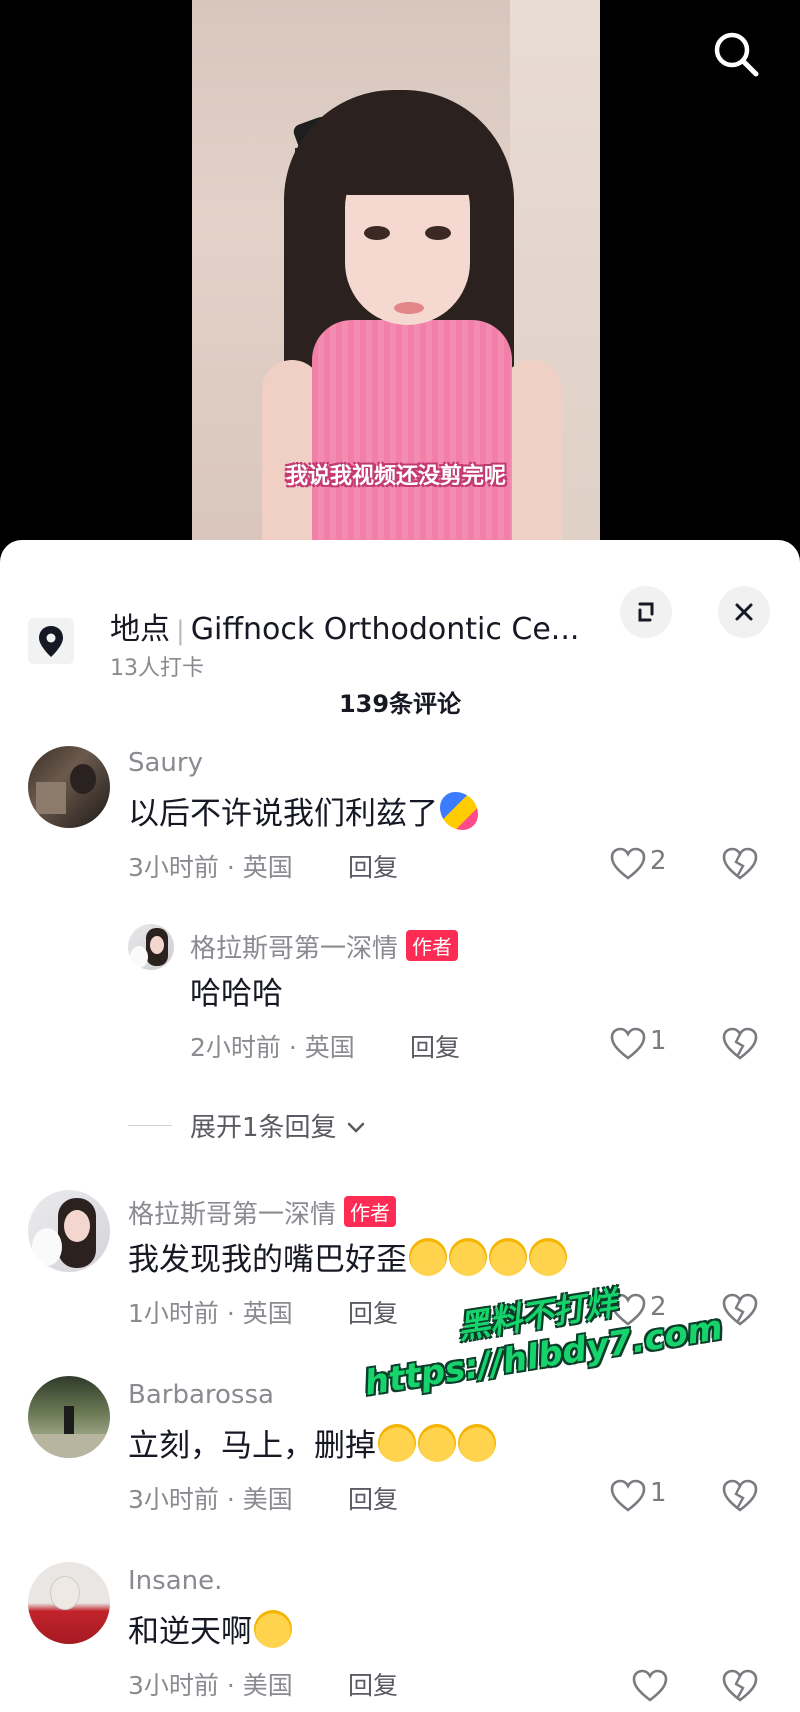  I want to click on eye-left, so click(377, 233).